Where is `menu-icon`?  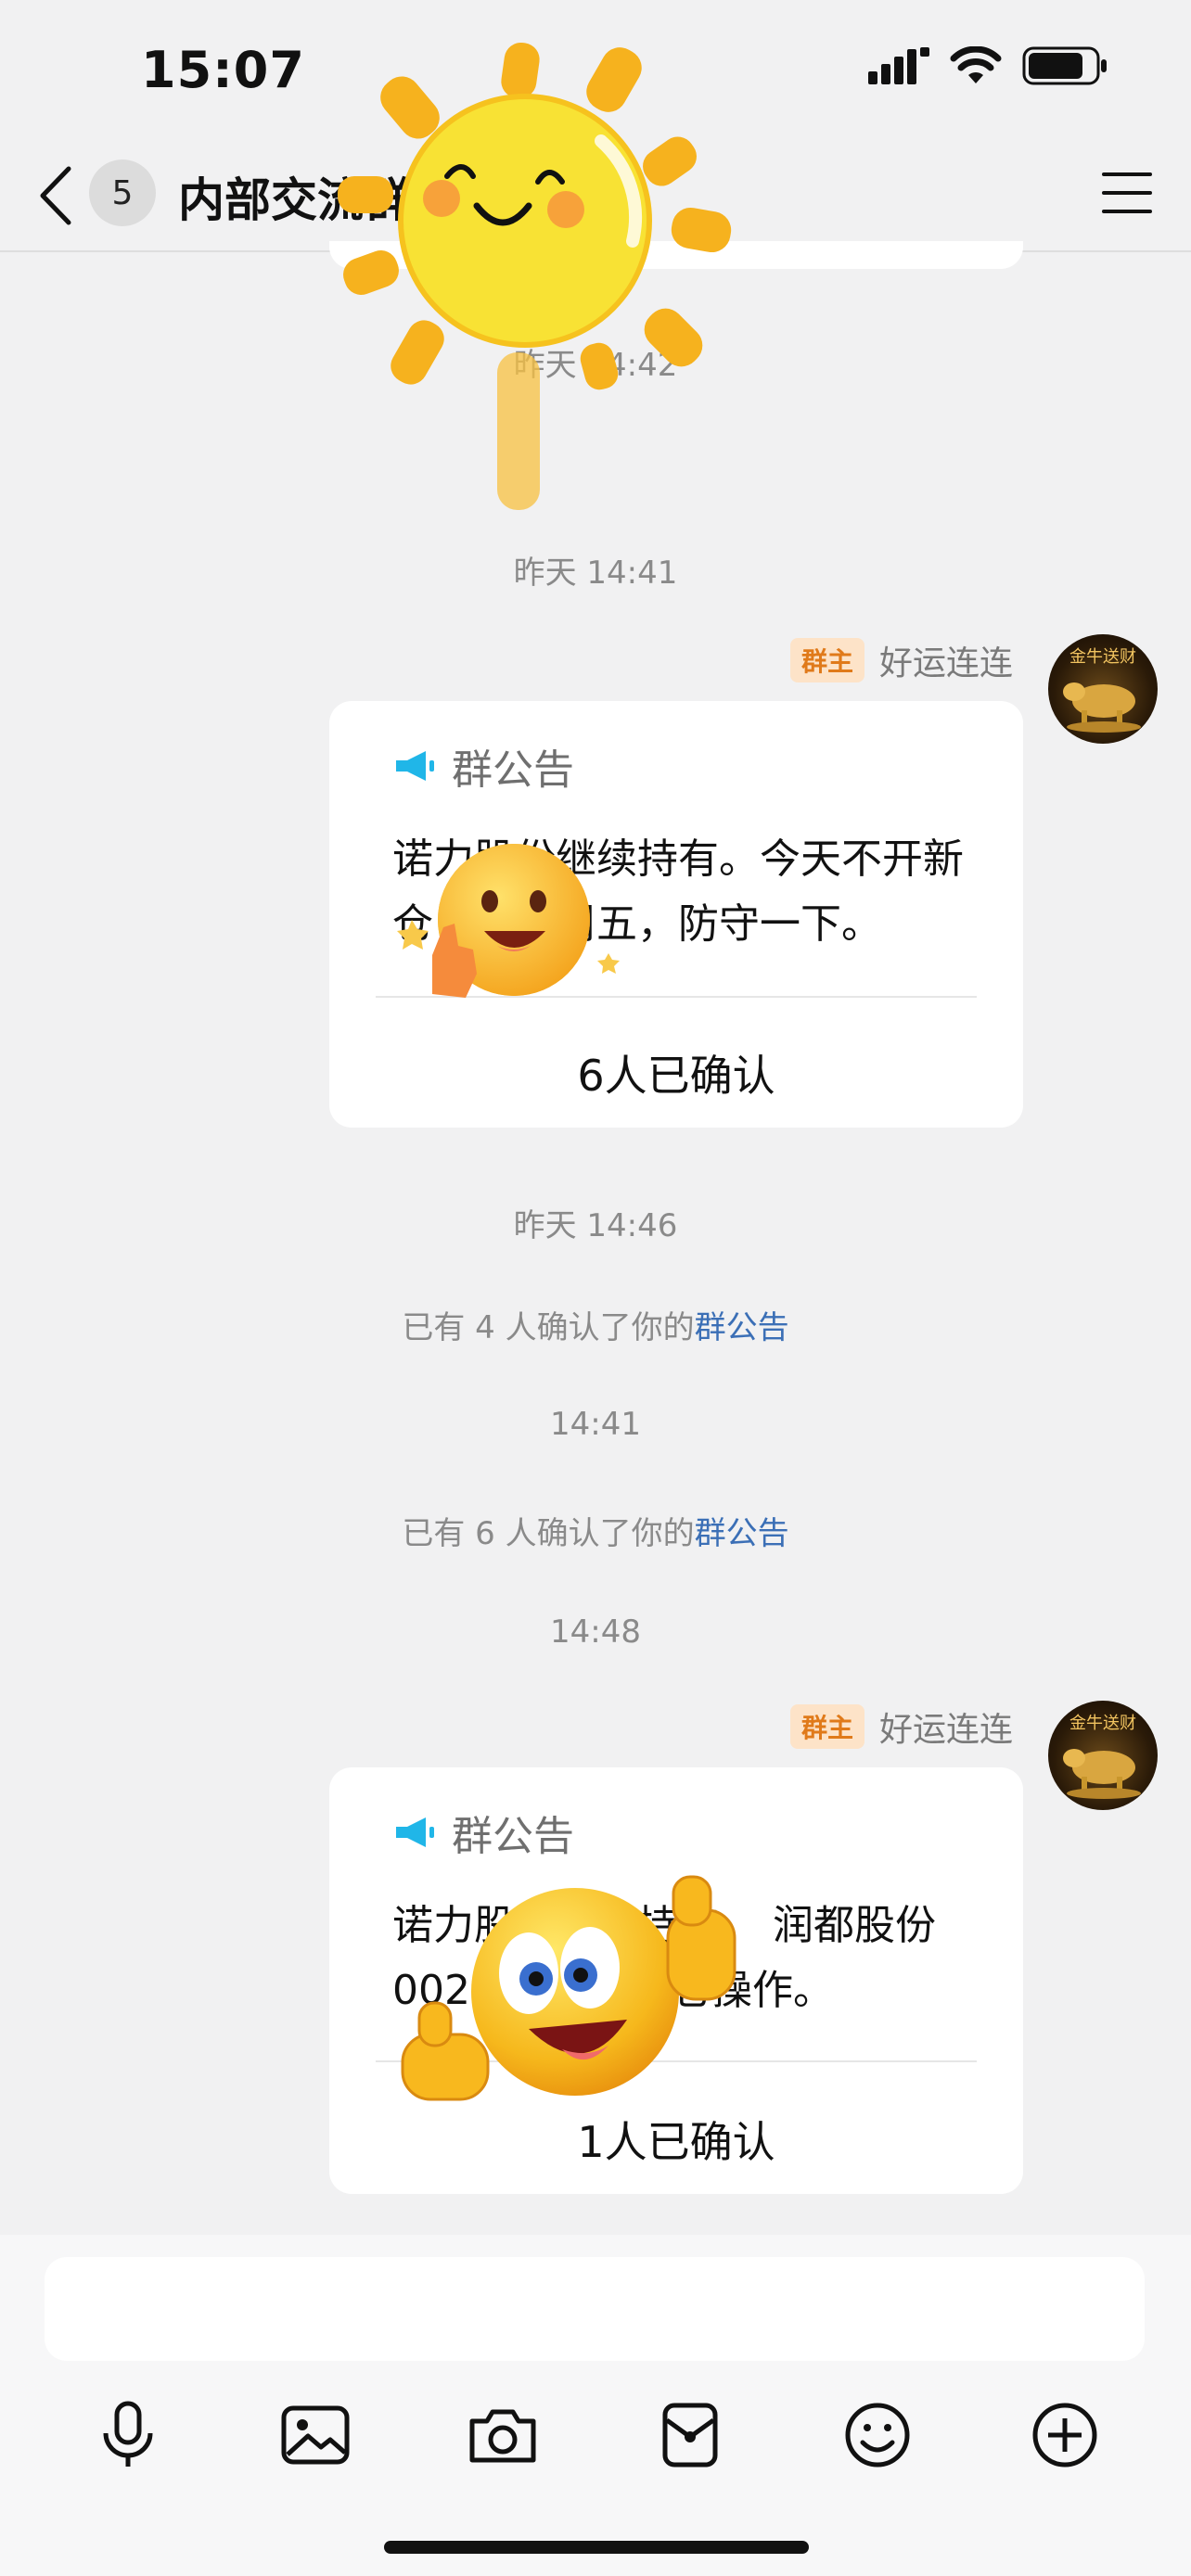 menu-icon is located at coordinates (1127, 193).